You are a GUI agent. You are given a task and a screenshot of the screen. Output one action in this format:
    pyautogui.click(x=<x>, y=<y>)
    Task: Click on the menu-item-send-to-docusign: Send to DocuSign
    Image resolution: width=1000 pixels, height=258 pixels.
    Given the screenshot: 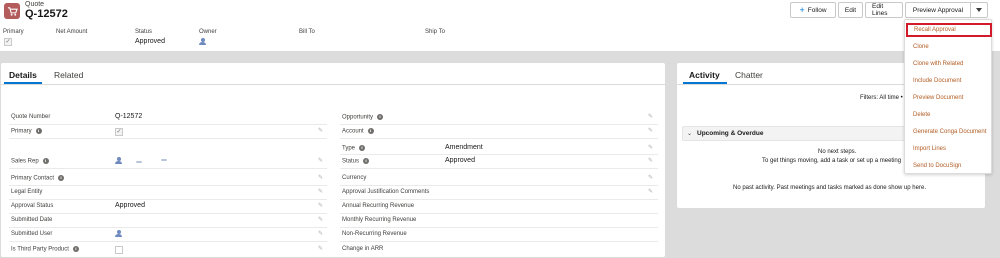 What is the action you would take?
    pyautogui.click(x=949, y=166)
    